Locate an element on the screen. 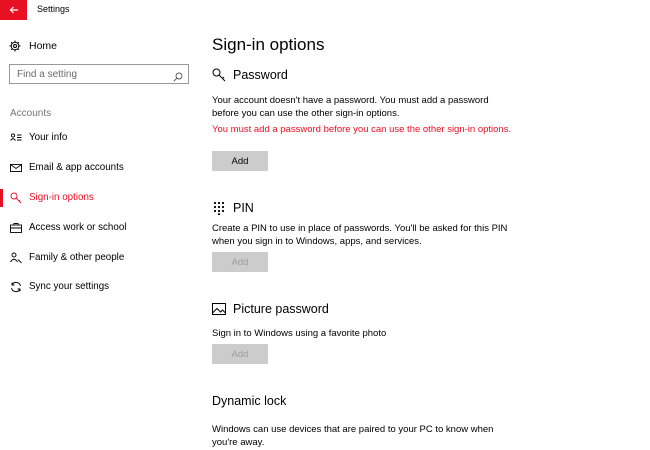 The image size is (650, 450). sidebar-item-access-work: Access work or school is located at coordinates (99, 228).